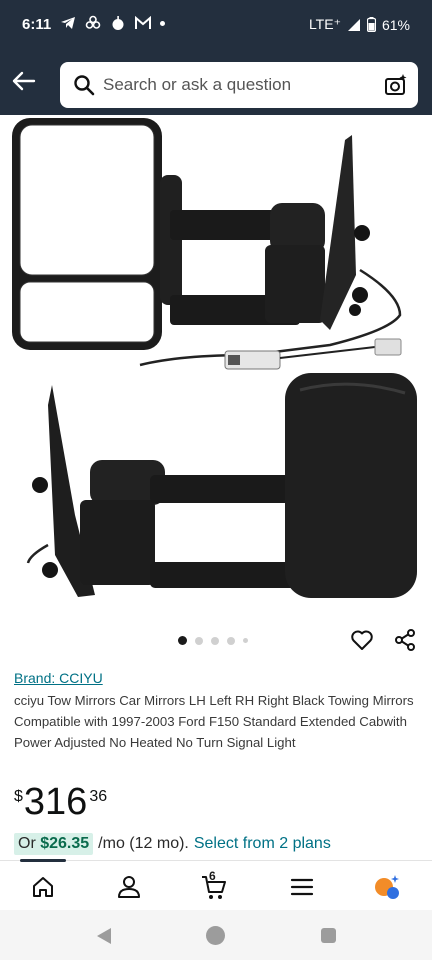  I want to click on apple-icon, so click(118, 23).